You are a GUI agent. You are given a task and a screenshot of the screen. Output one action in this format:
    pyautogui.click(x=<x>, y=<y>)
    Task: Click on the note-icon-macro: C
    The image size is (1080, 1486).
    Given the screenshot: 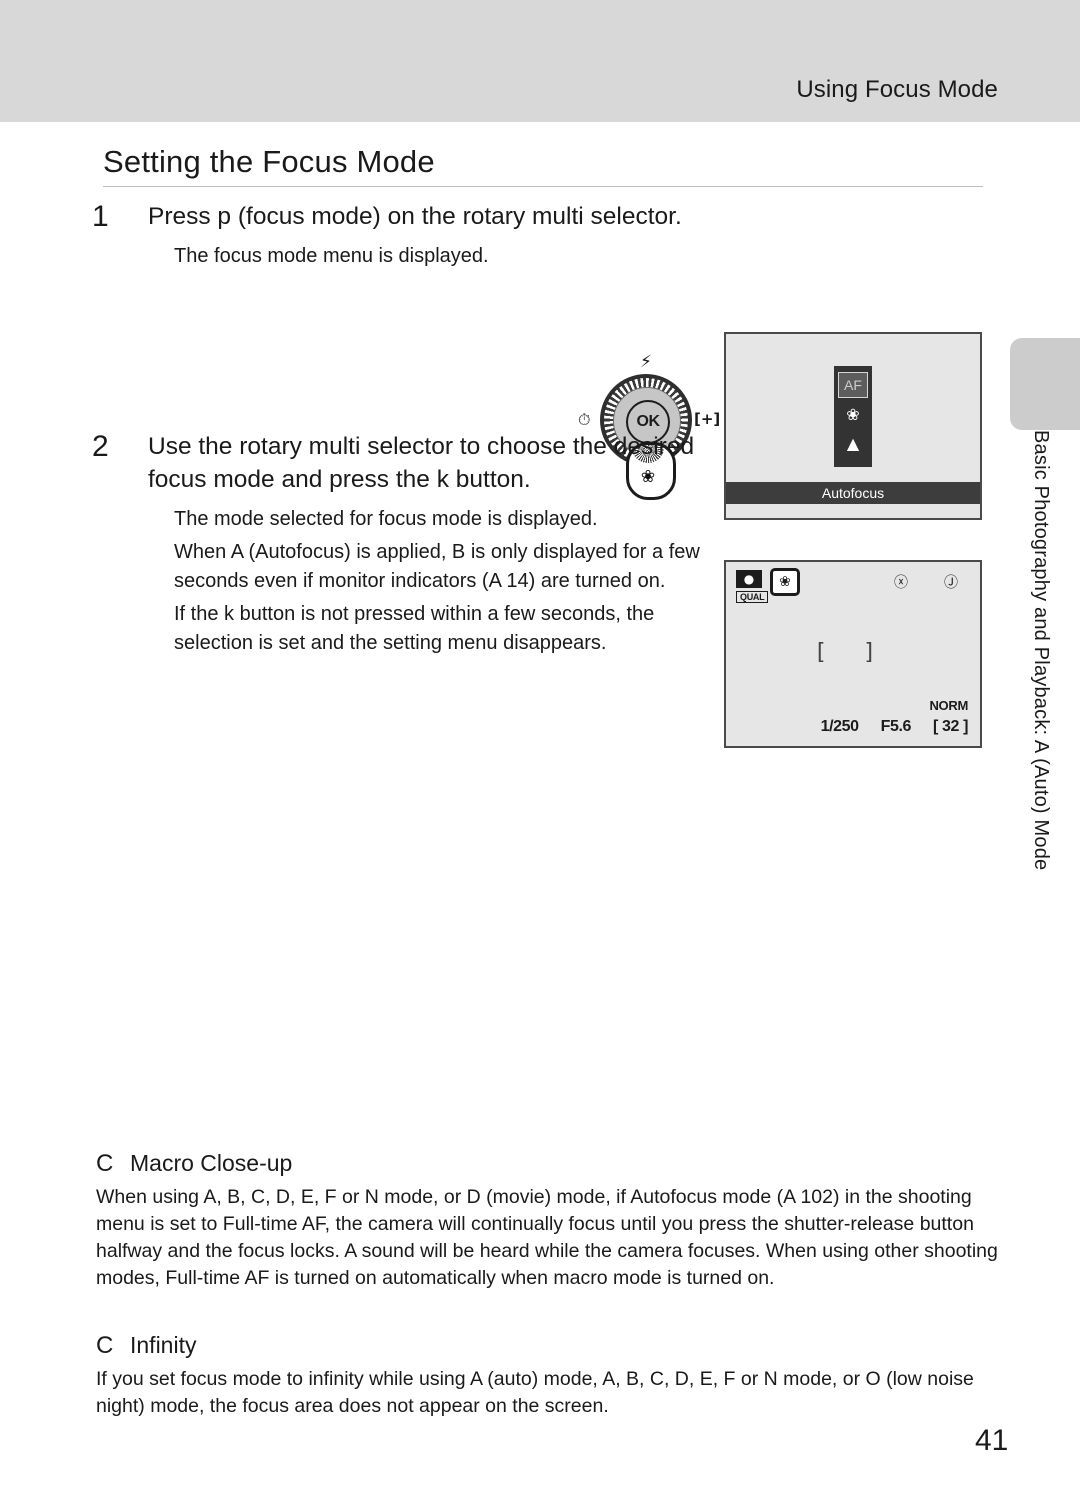 What is the action you would take?
    pyautogui.click(x=105, y=1163)
    